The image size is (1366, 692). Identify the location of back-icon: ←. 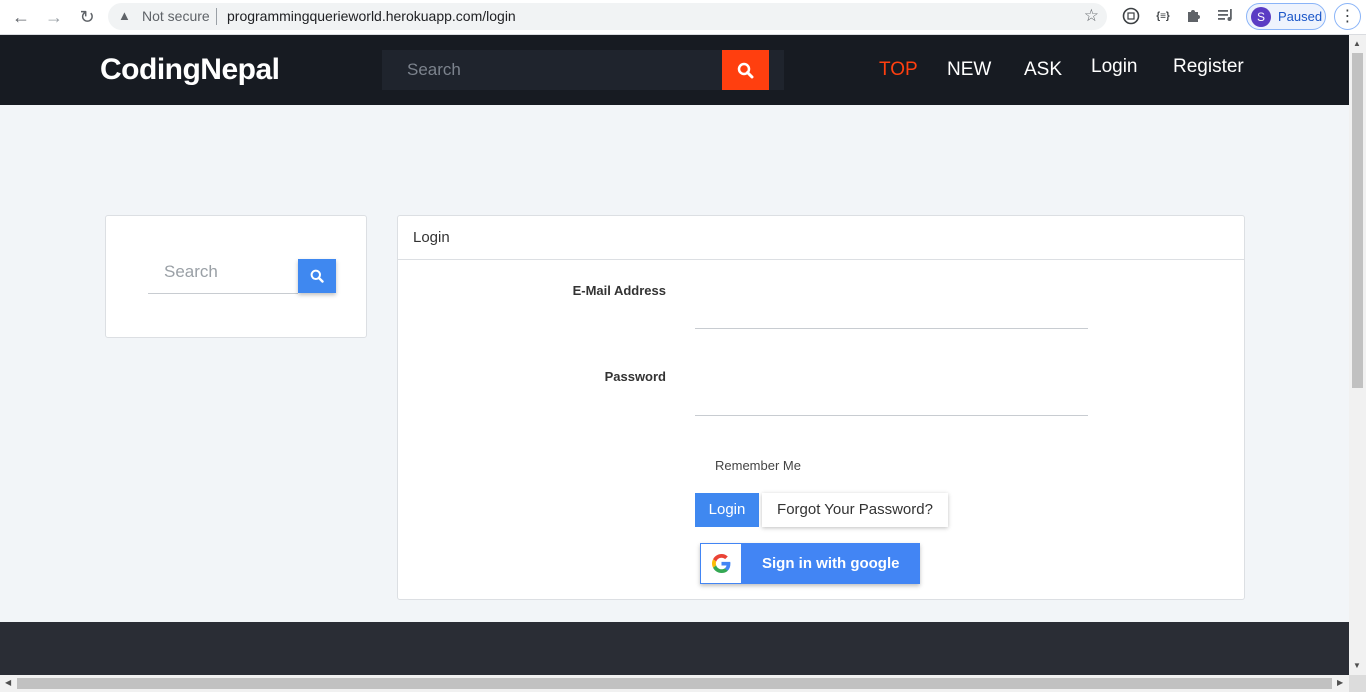
(21, 17).